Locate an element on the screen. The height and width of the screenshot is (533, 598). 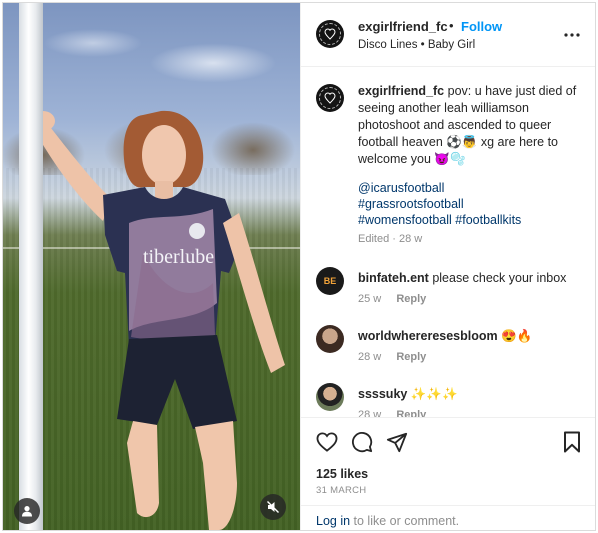
tagged-users-button is located at coordinates (27, 511).